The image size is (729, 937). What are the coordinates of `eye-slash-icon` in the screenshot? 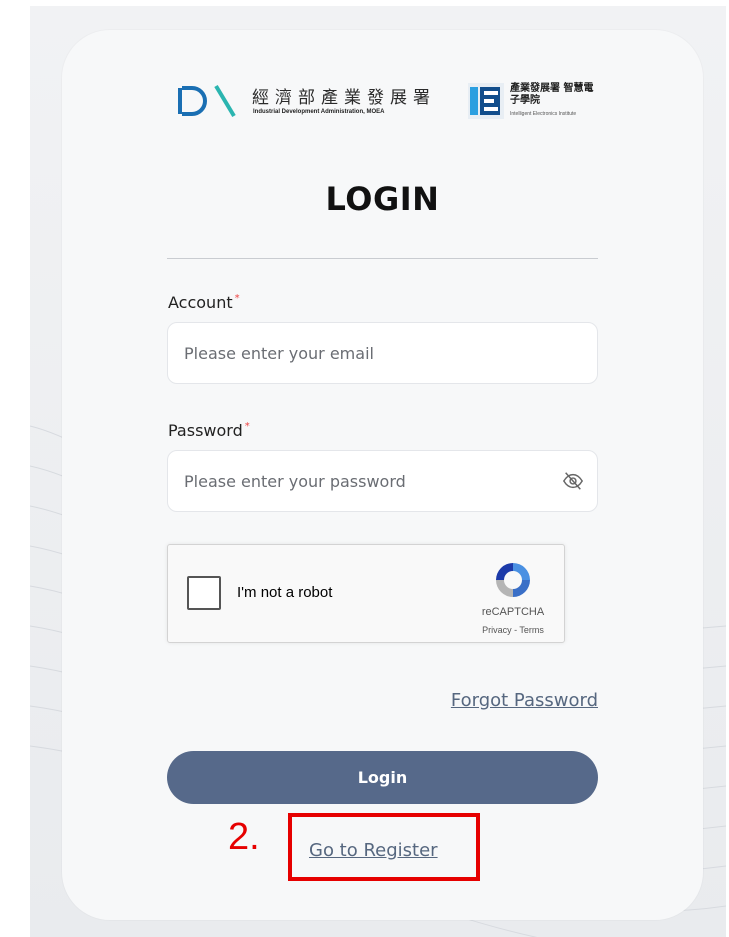 It's located at (573, 481).